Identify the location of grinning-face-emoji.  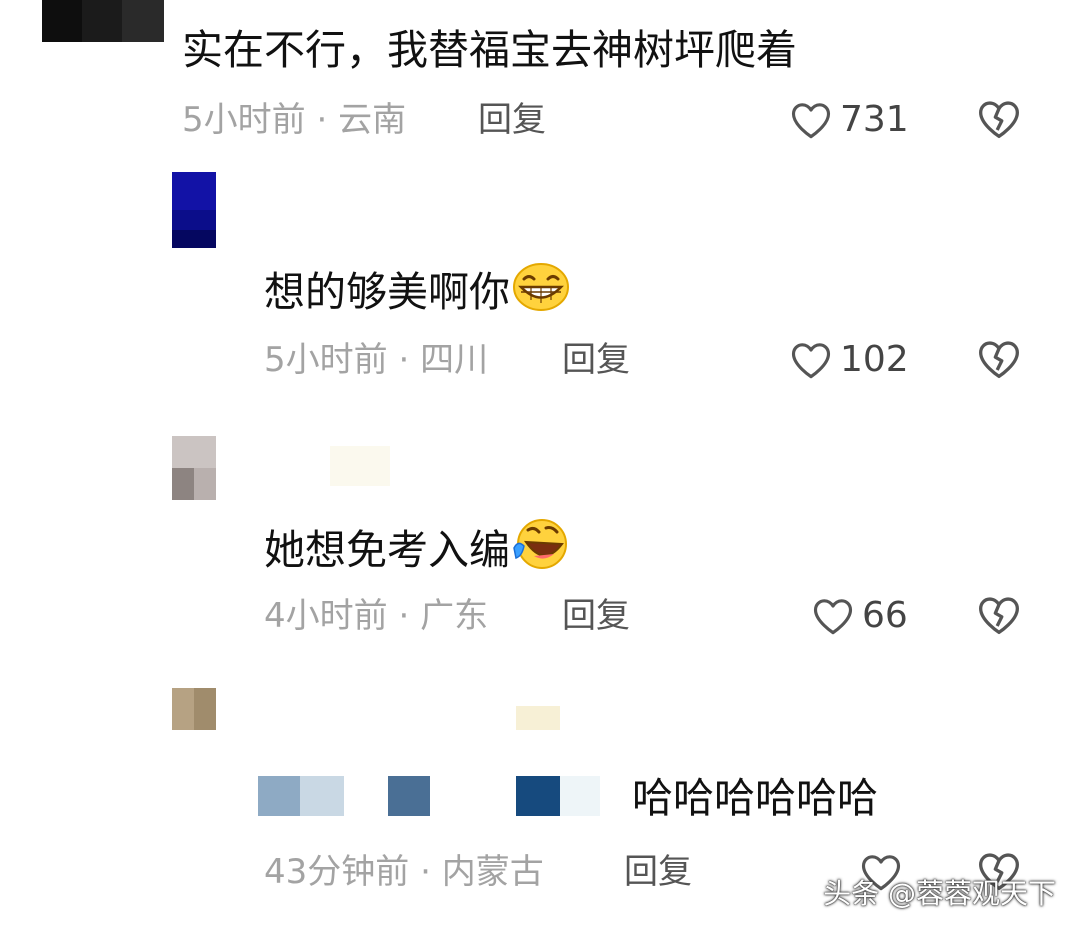
(541, 293).